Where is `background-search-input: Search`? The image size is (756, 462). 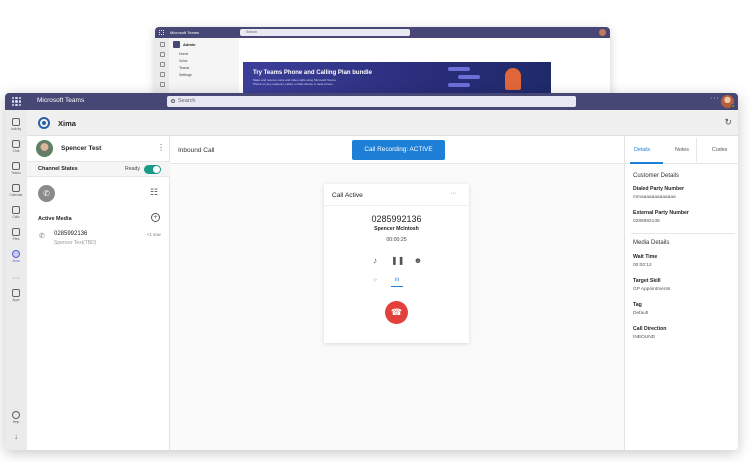 background-search-input: Search is located at coordinates (325, 32).